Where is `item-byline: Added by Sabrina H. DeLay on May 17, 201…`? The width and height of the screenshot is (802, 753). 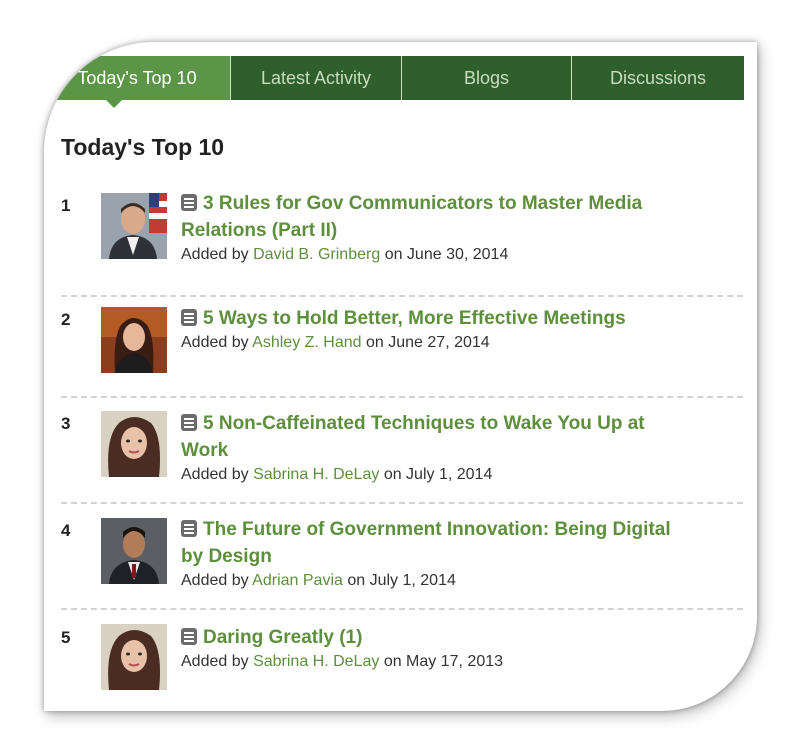
item-byline: Added by Sabrina H. DeLay on May 17, 201… is located at coordinates (461, 662).